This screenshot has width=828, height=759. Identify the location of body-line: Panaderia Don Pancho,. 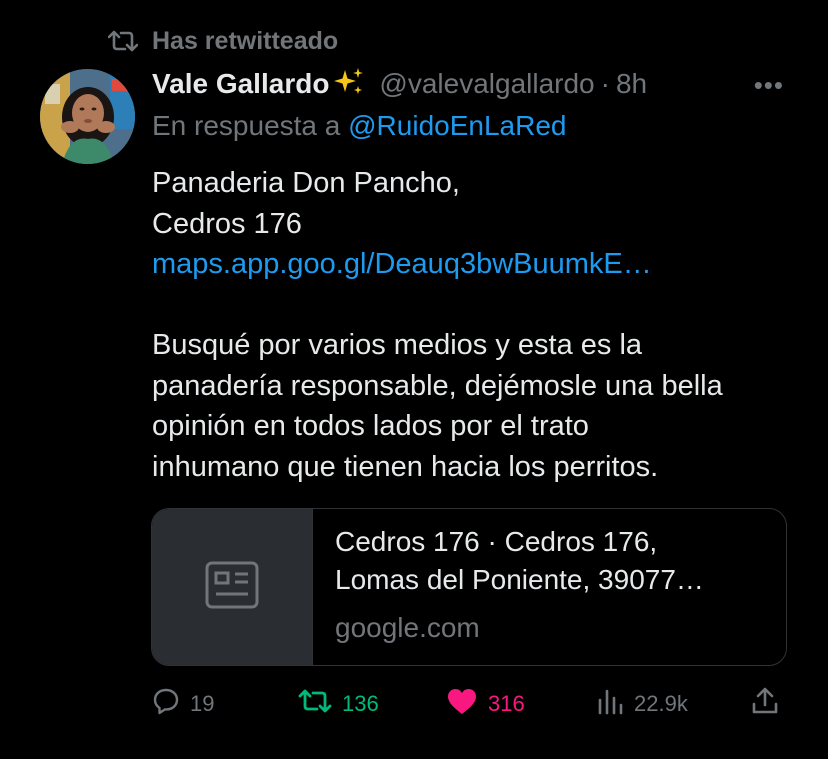
(306, 183).